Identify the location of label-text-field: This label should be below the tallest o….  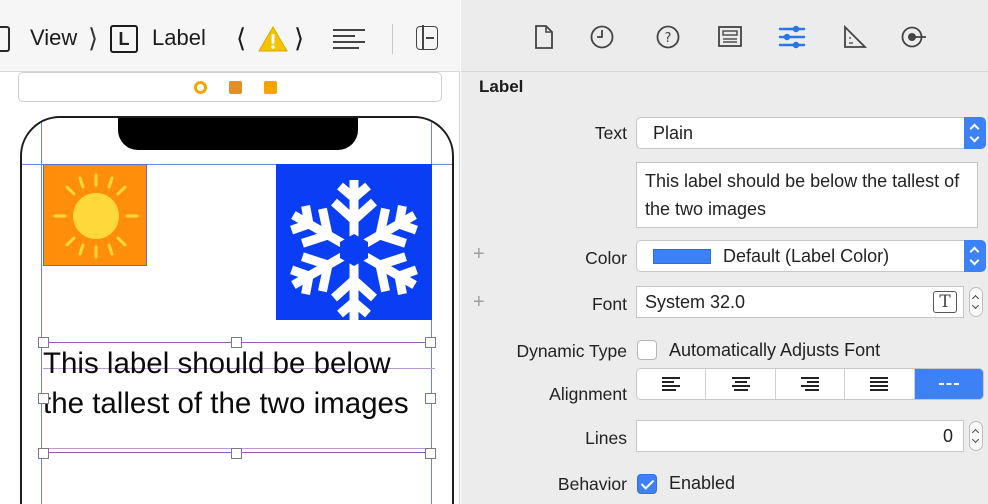
(807, 195).